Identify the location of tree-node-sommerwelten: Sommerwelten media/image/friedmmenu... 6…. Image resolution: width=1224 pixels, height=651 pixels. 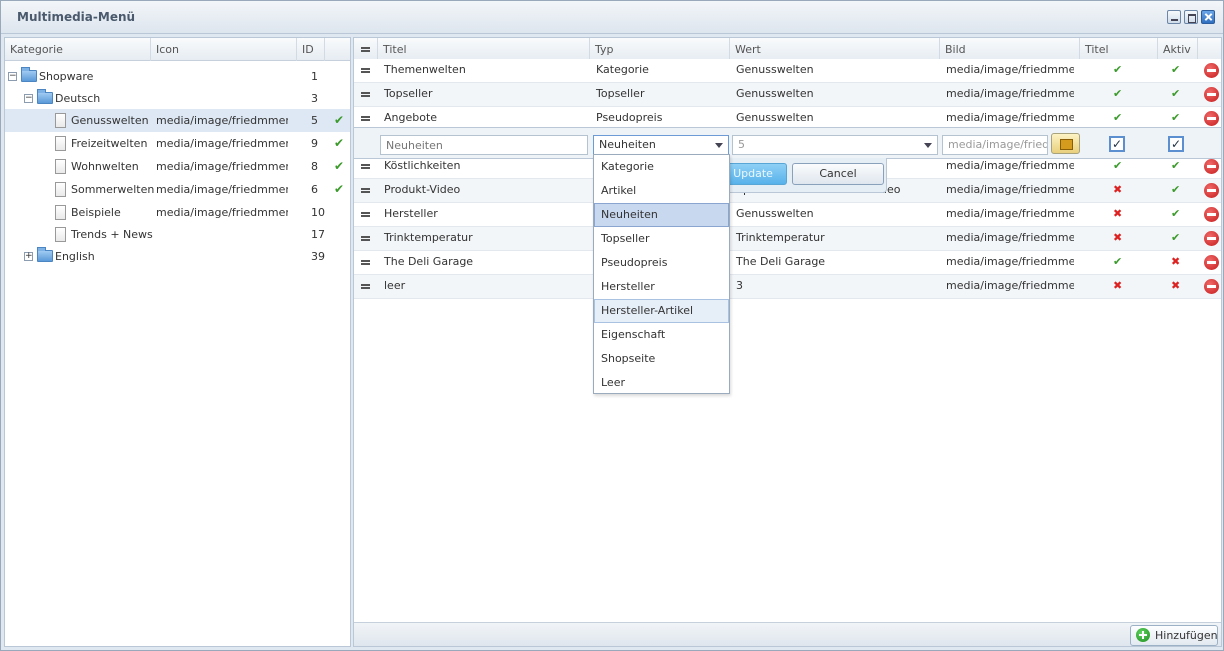
(177, 189).